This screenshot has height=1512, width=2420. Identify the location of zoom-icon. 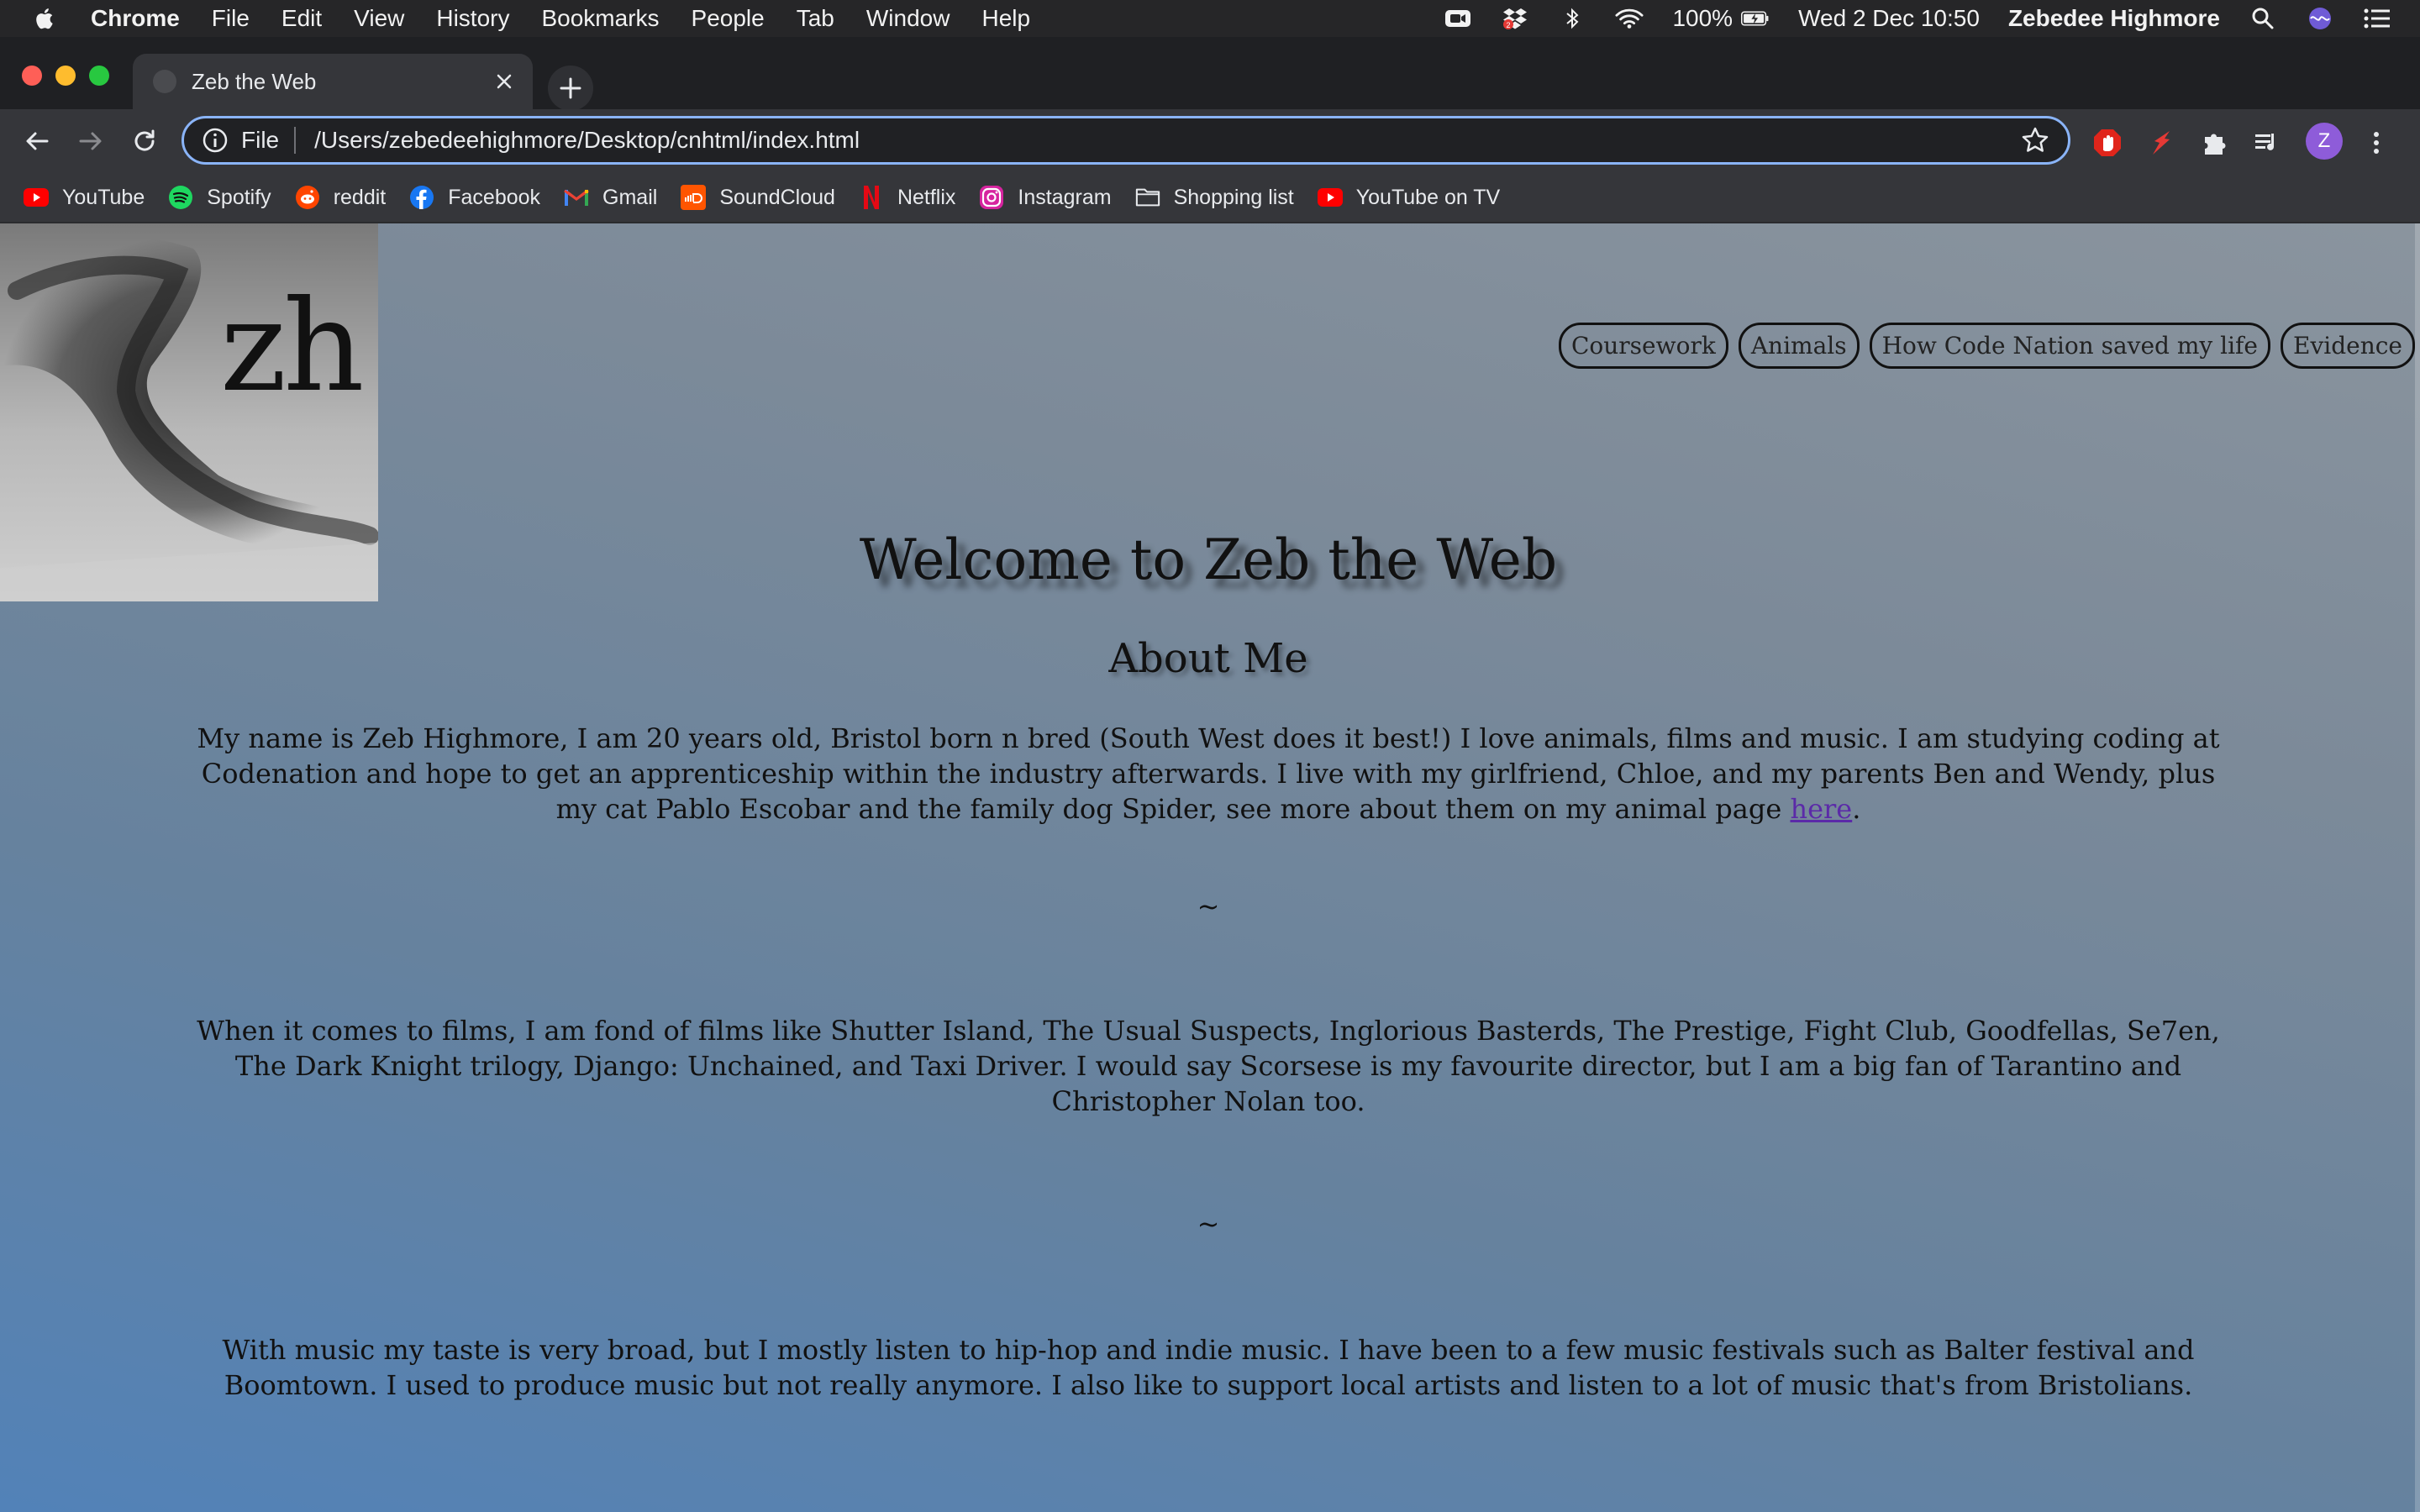
(1458, 18).